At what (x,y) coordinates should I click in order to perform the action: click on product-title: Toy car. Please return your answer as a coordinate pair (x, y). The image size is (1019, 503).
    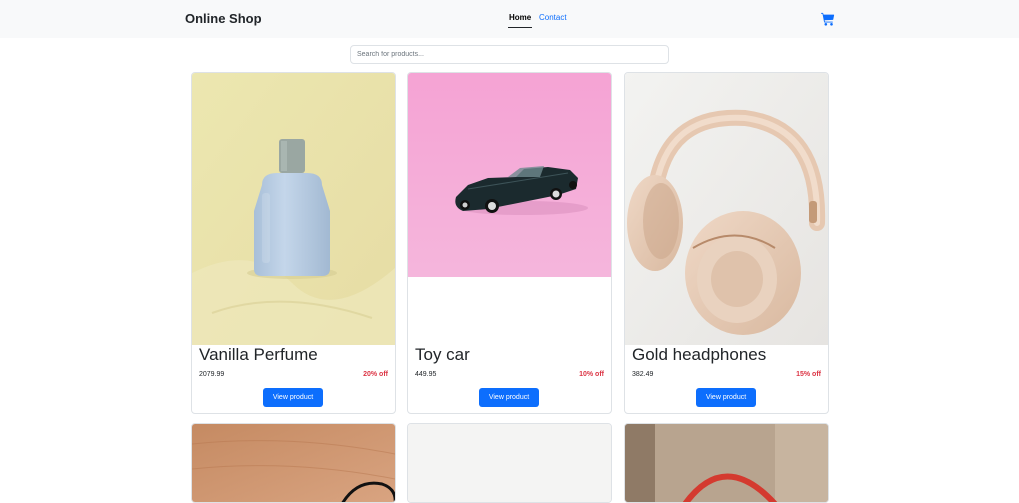
    Looking at the image, I should click on (442, 354).